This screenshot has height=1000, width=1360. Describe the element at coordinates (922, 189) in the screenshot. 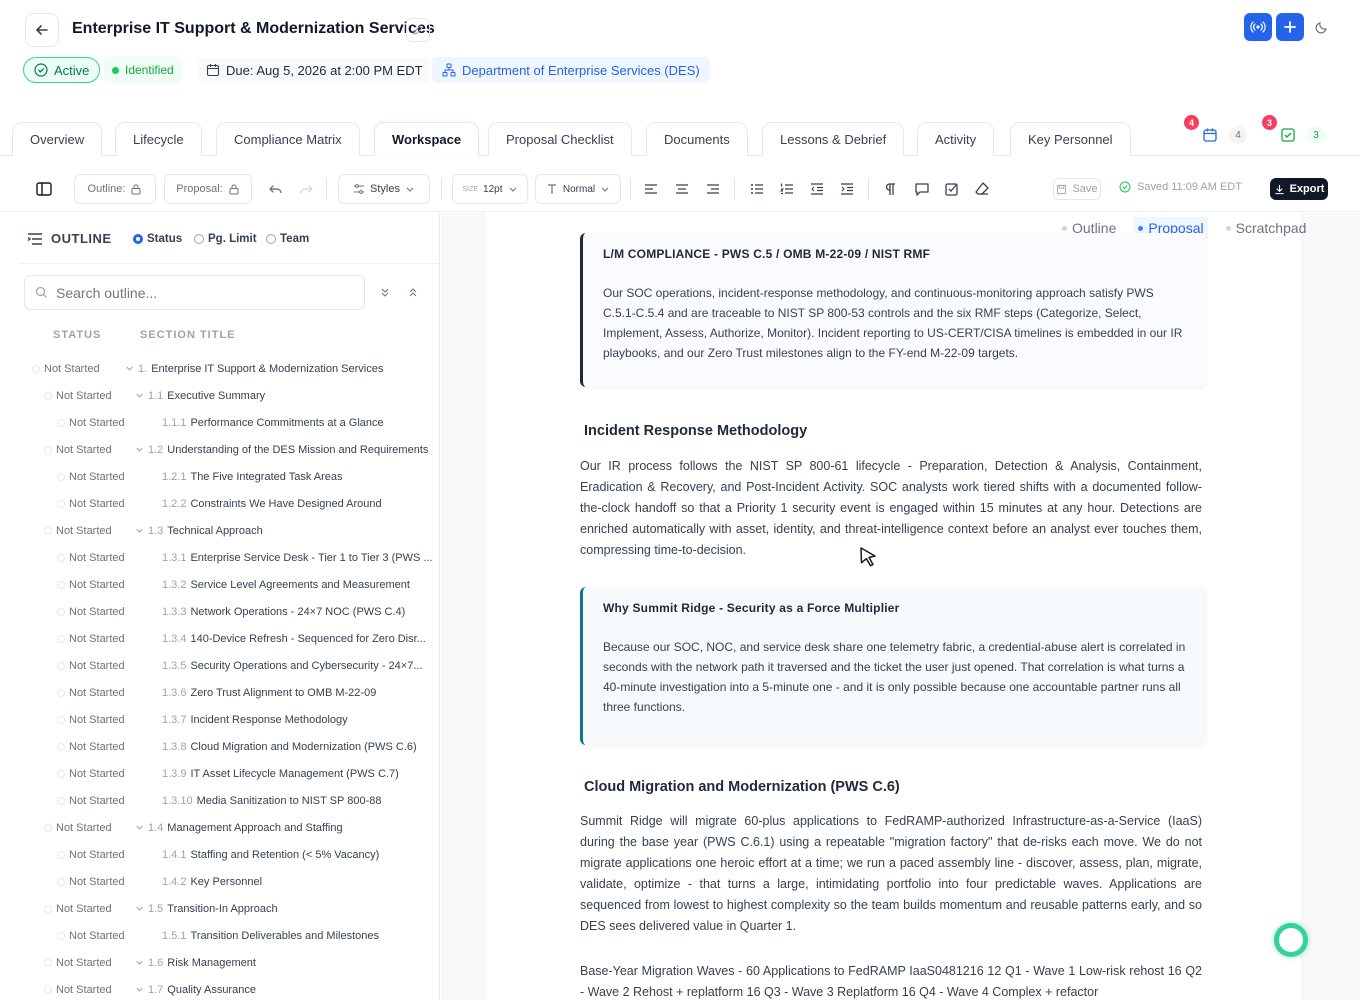

I see `comment-button` at that location.